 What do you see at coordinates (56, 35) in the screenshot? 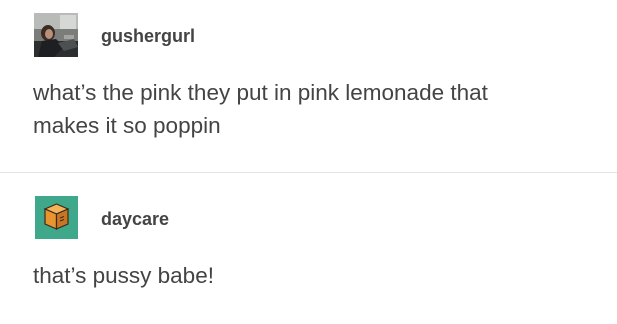
I see `avatar-gushergurl-icon` at bounding box center [56, 35].